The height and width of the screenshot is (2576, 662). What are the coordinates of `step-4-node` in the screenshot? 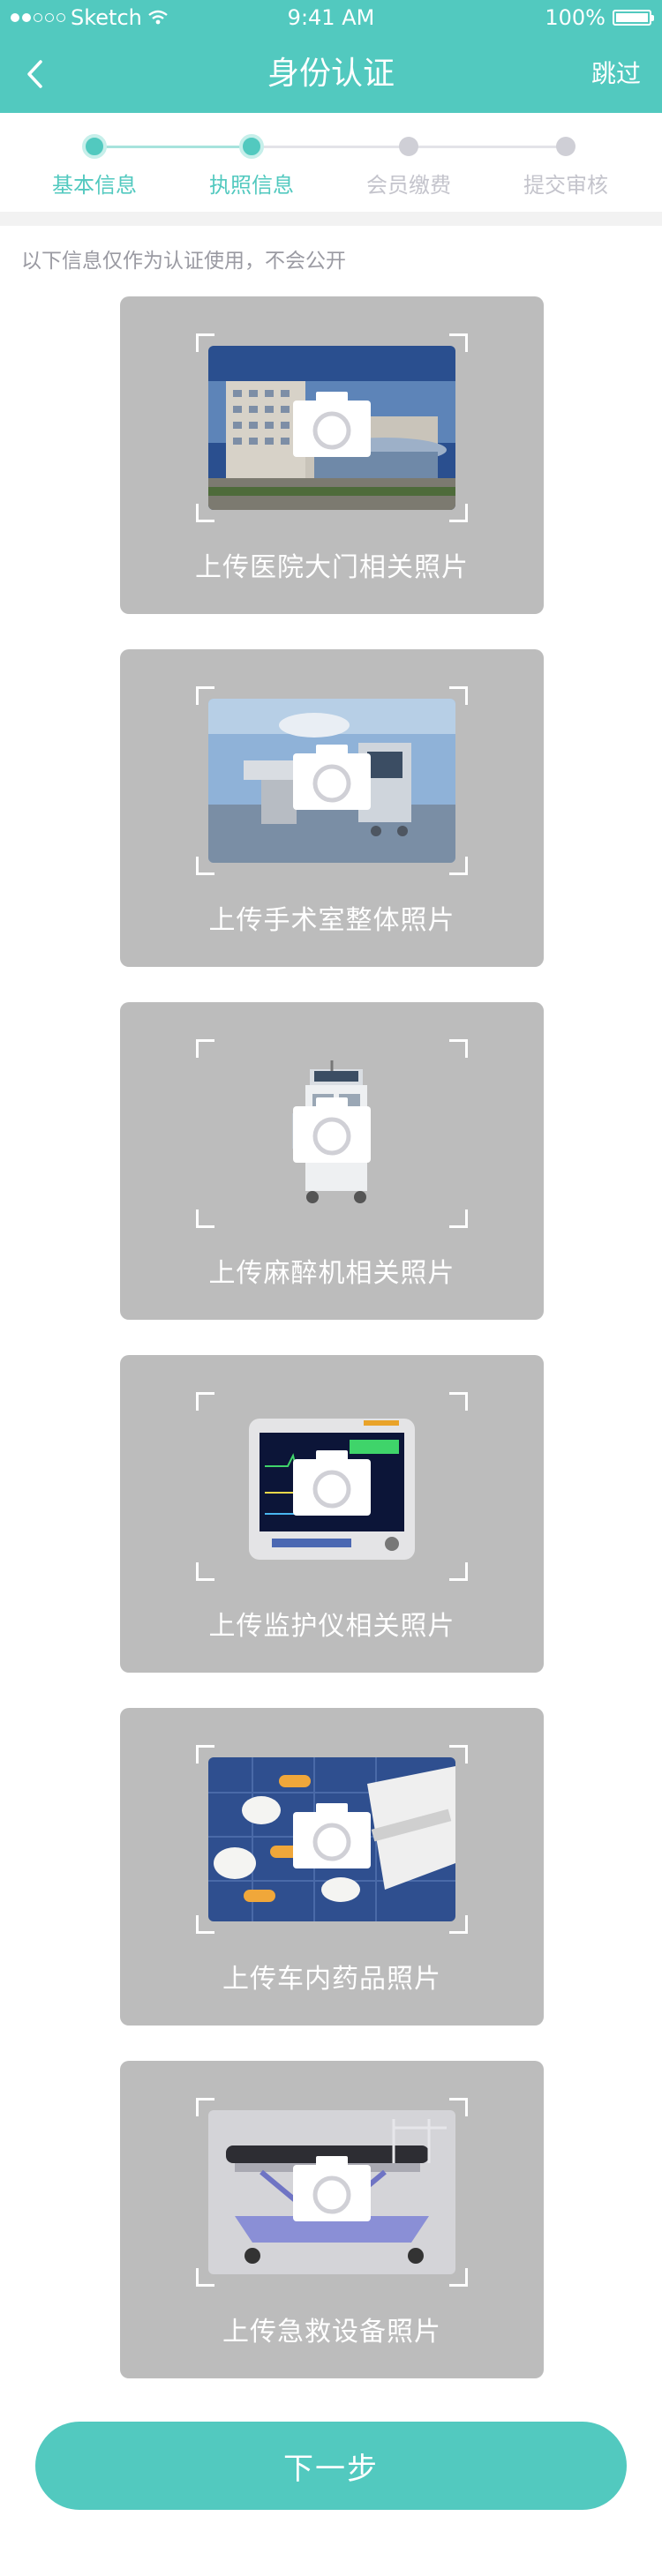 It's located at (566, 146).